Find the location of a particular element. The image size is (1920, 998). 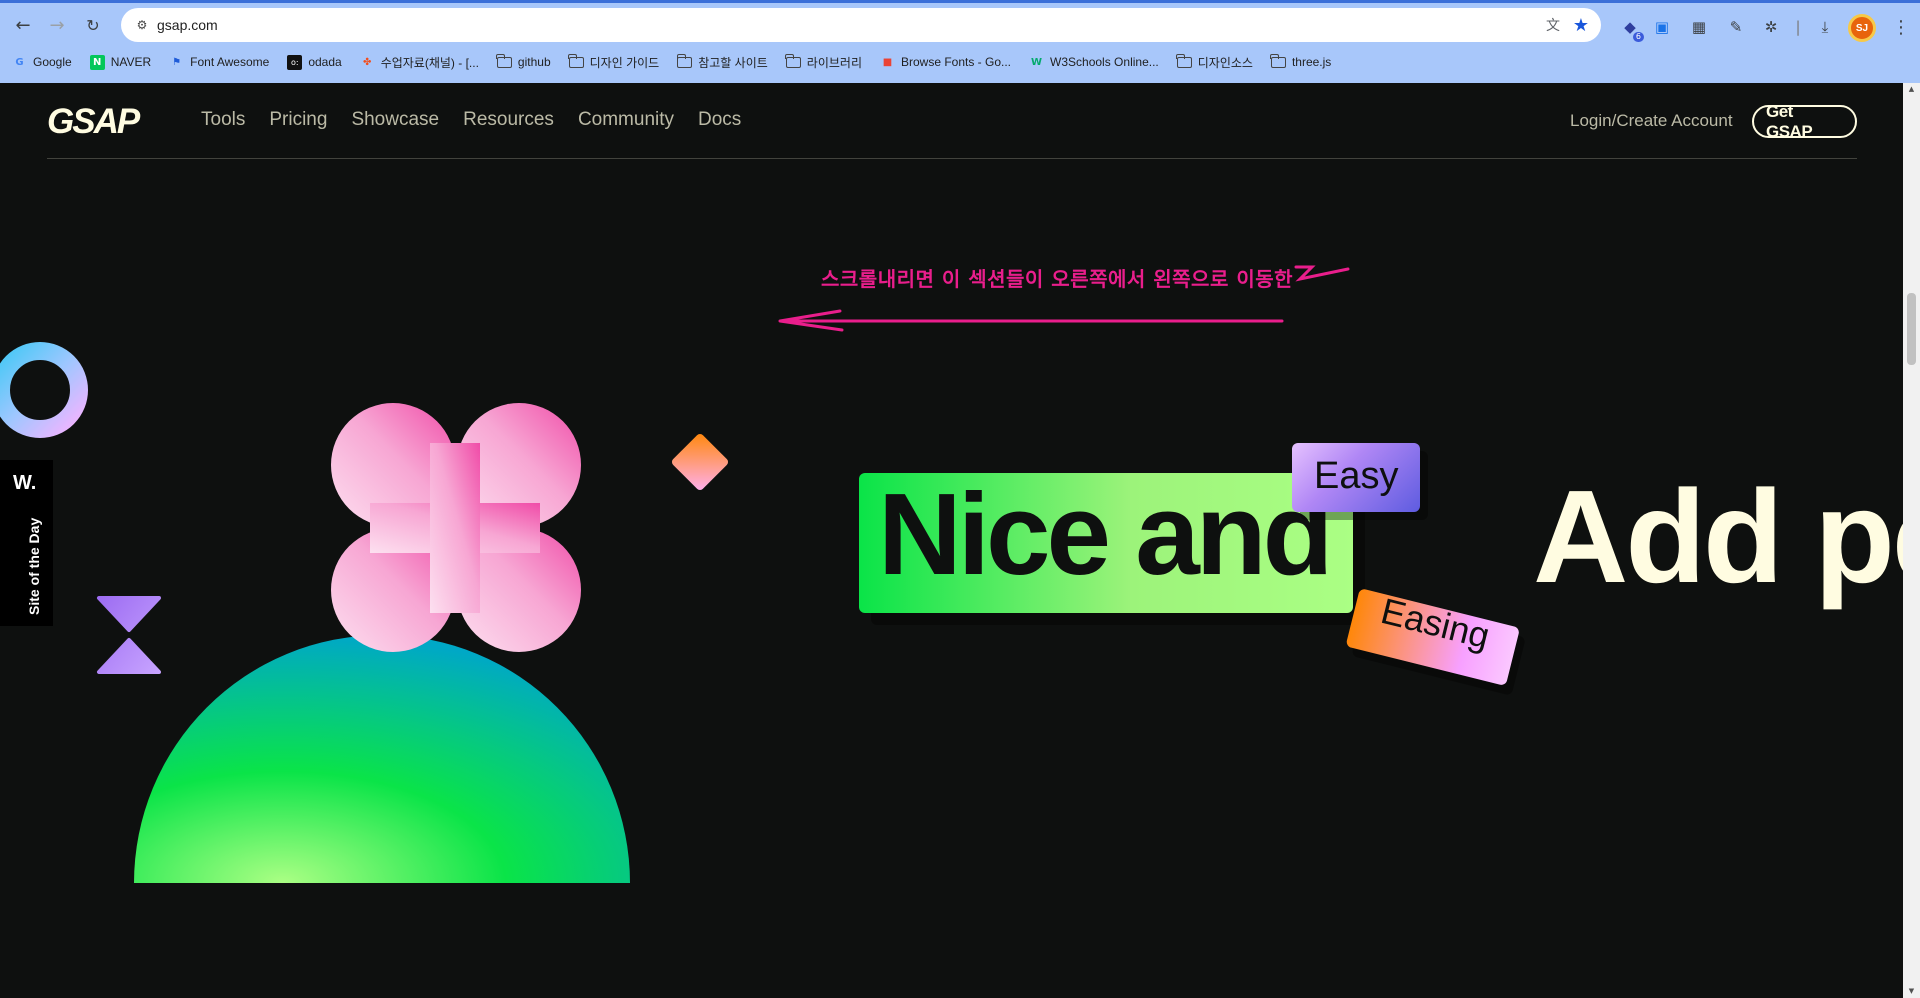

bookmark-label: NAVER is located at coordinates (131, 62).